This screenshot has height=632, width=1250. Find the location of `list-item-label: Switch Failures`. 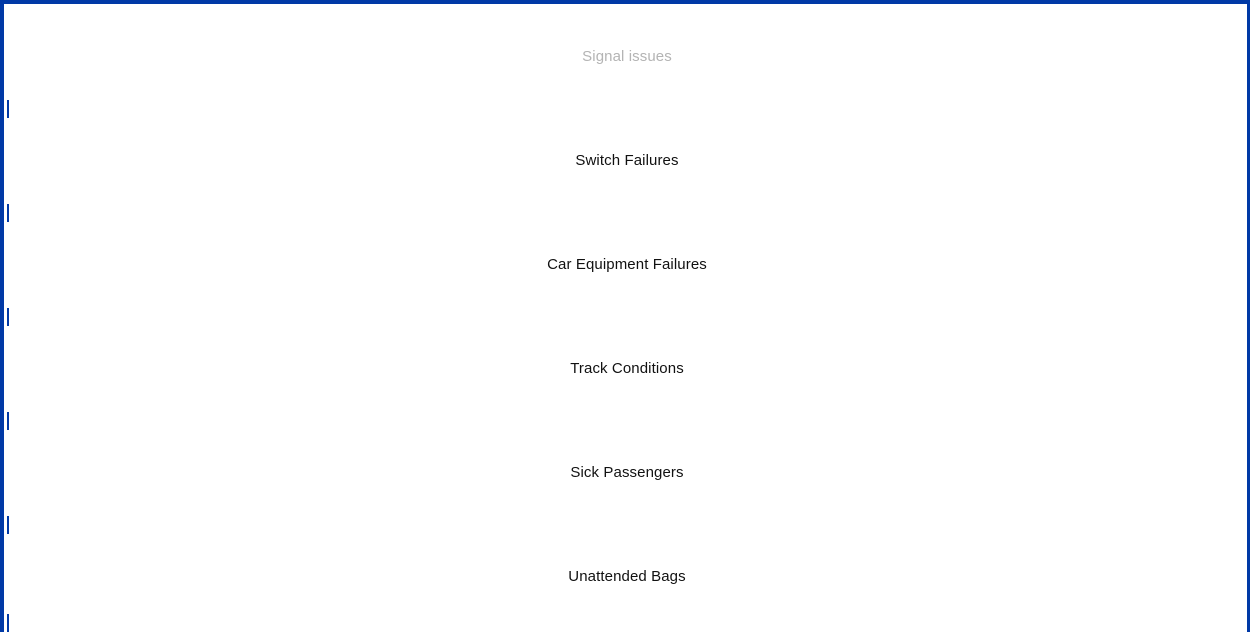

list-item-label: Switch Failures is located at coordinates (627, 160).